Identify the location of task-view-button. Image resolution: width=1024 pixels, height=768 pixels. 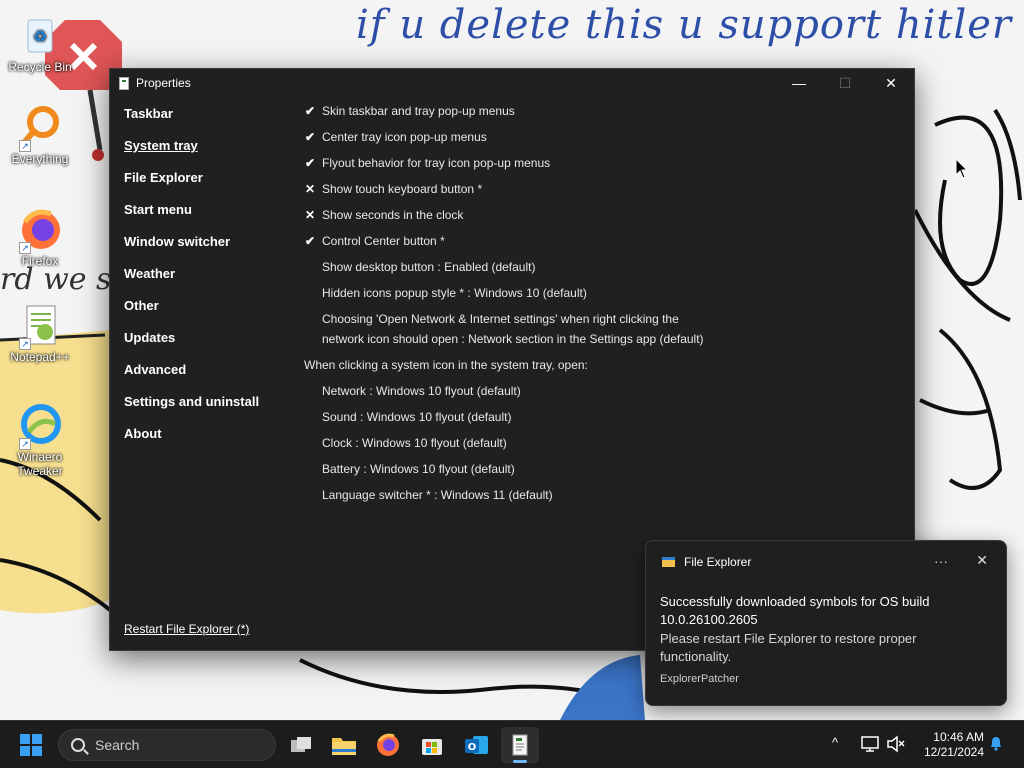
(301, 745).